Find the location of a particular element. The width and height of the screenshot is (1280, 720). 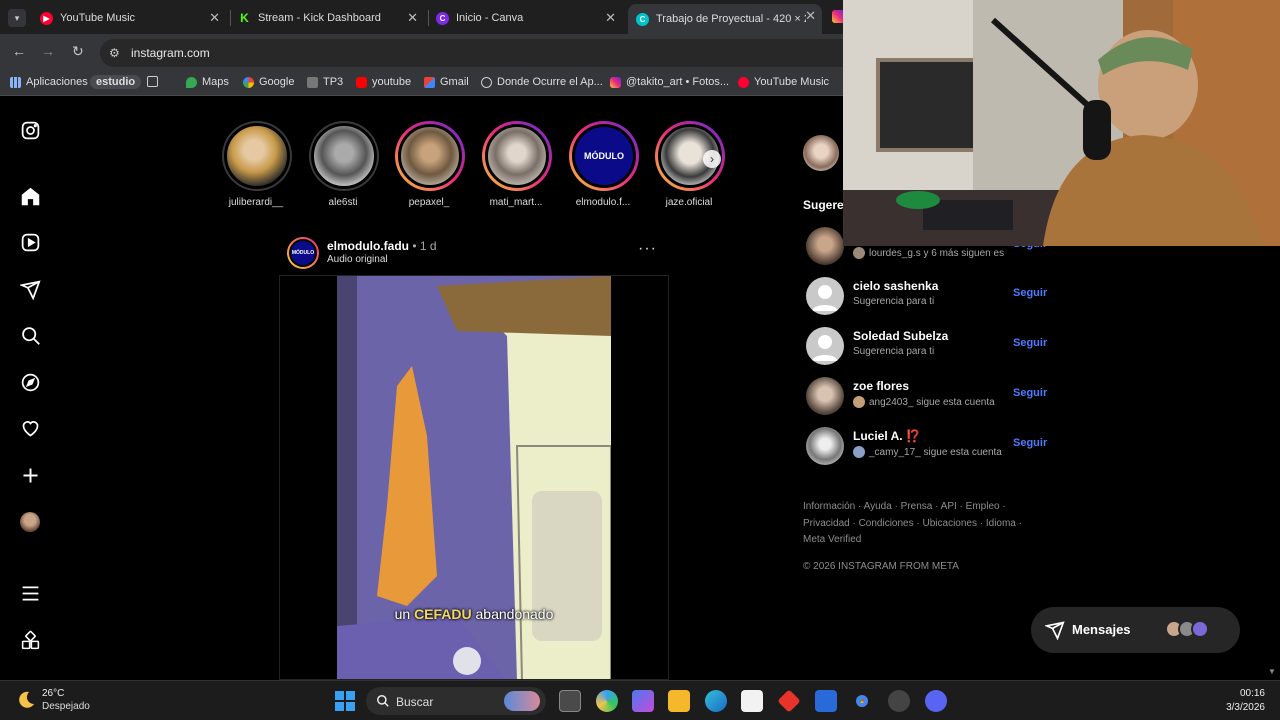

search-highlight-icon is located at coordinates (522, 701).